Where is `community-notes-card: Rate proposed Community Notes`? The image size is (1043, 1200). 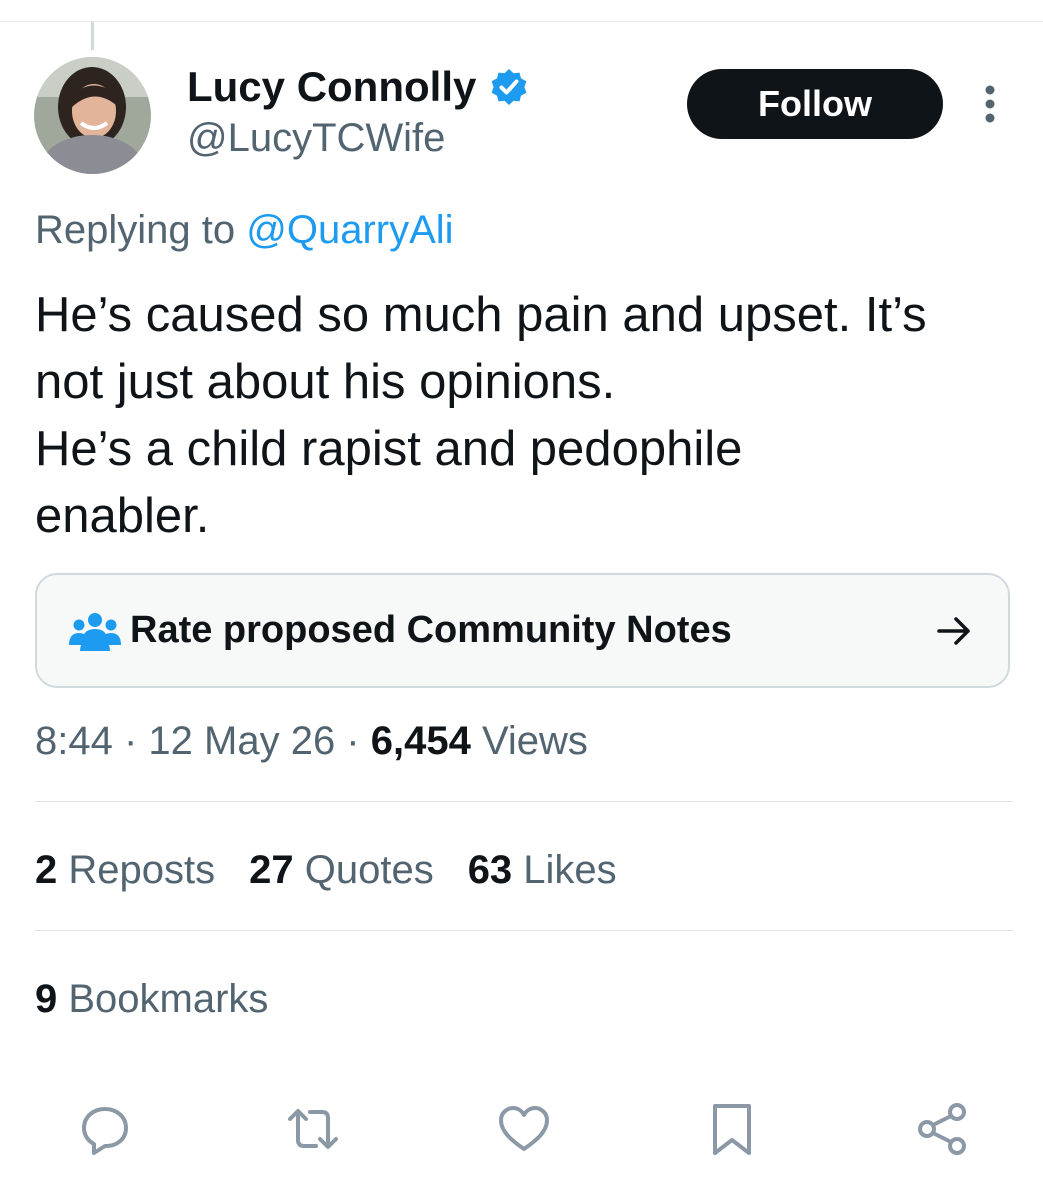
community-notes-card: Rate proposed Community Notes is located at coordinates (522, 630).